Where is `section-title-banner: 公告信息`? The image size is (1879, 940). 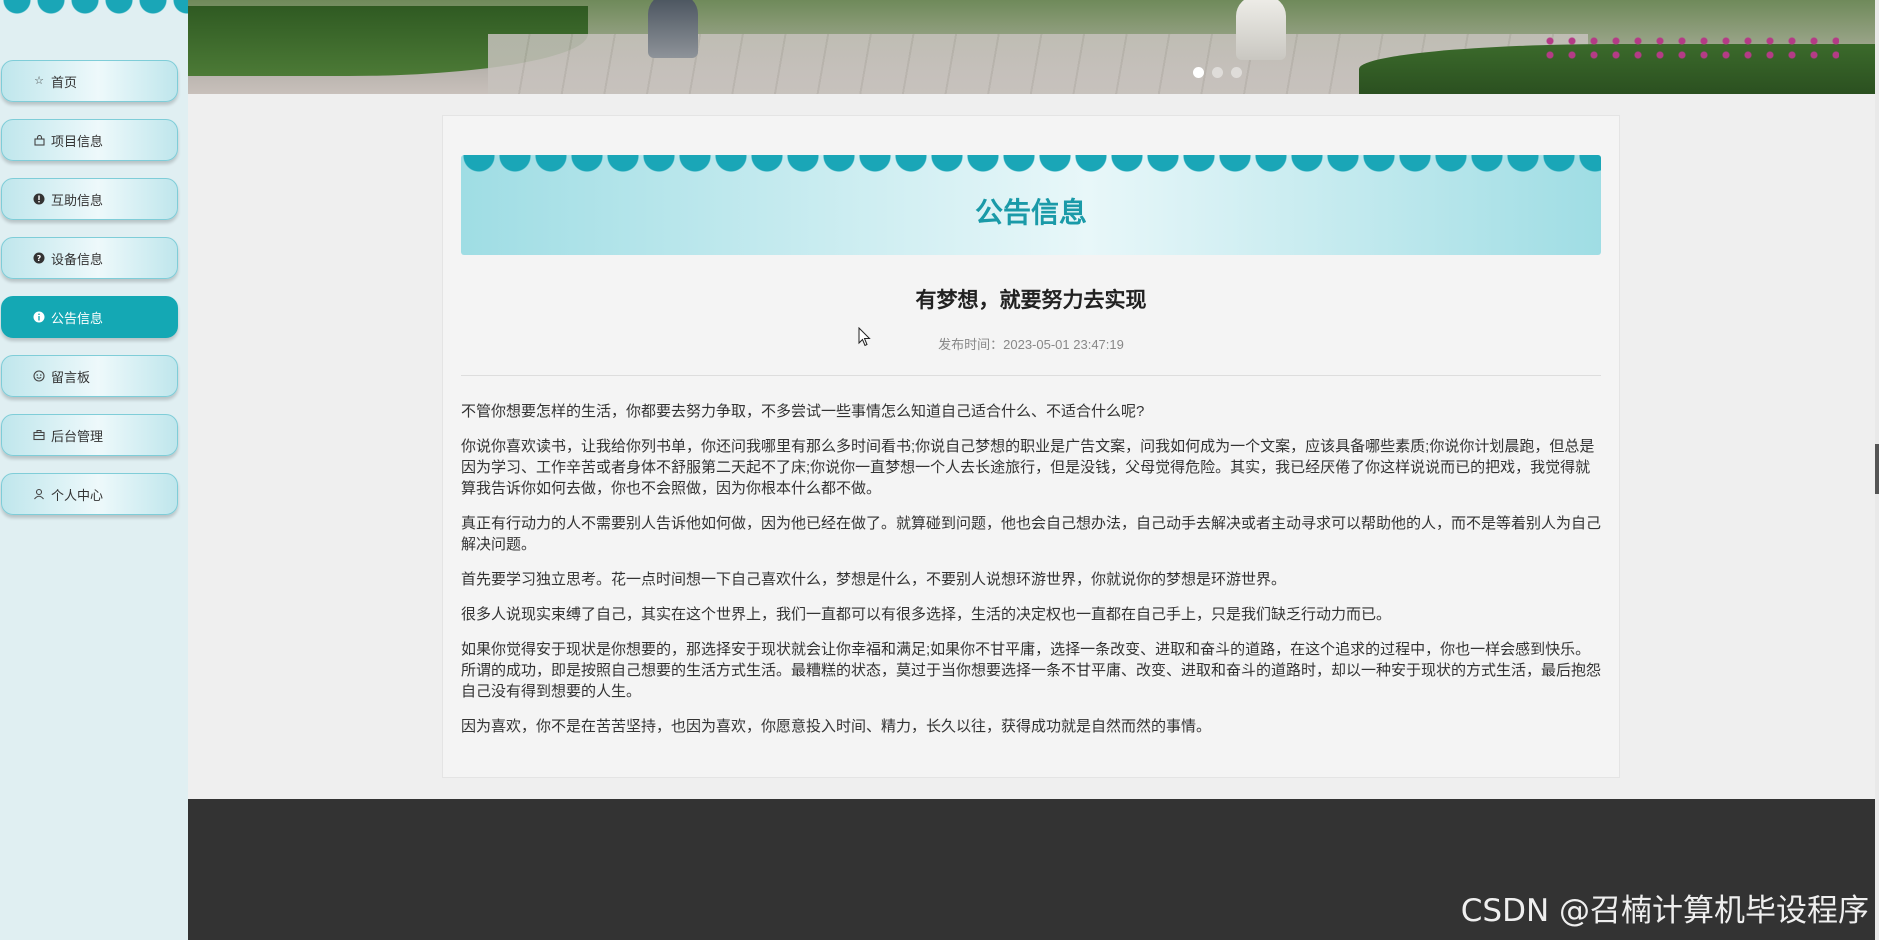 section-title-banner: 公告信息 is located at coordinates (1031, 205).